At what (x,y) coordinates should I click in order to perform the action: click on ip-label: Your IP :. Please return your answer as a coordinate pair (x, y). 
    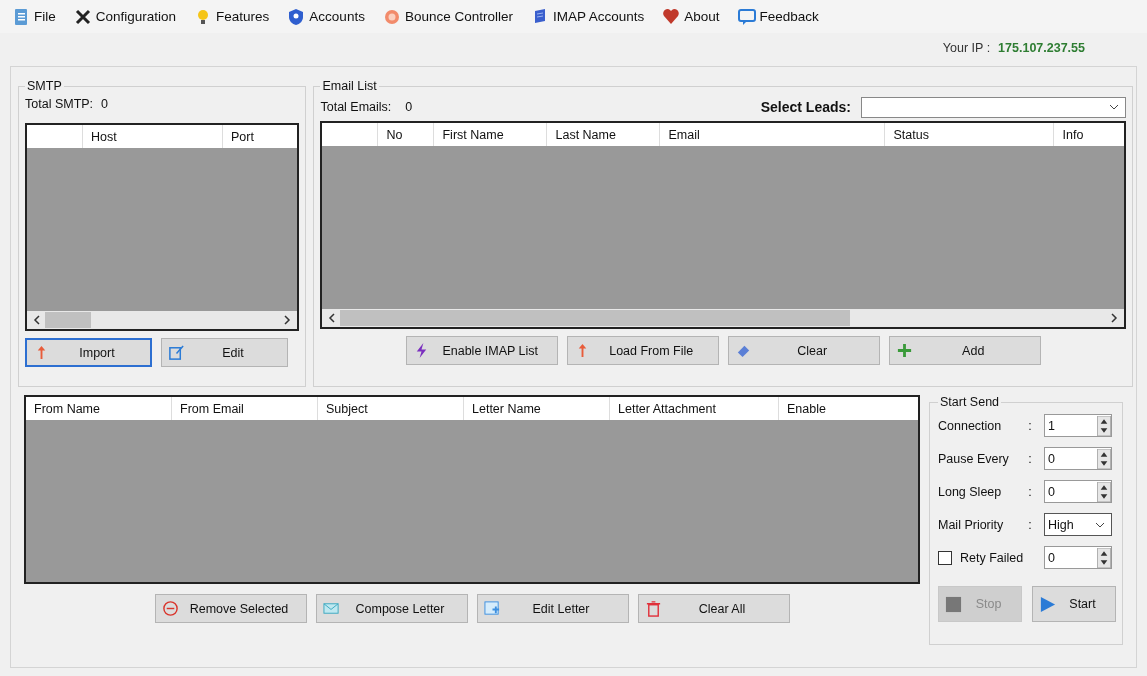
    Looking at the image, I should click on (966, 49).